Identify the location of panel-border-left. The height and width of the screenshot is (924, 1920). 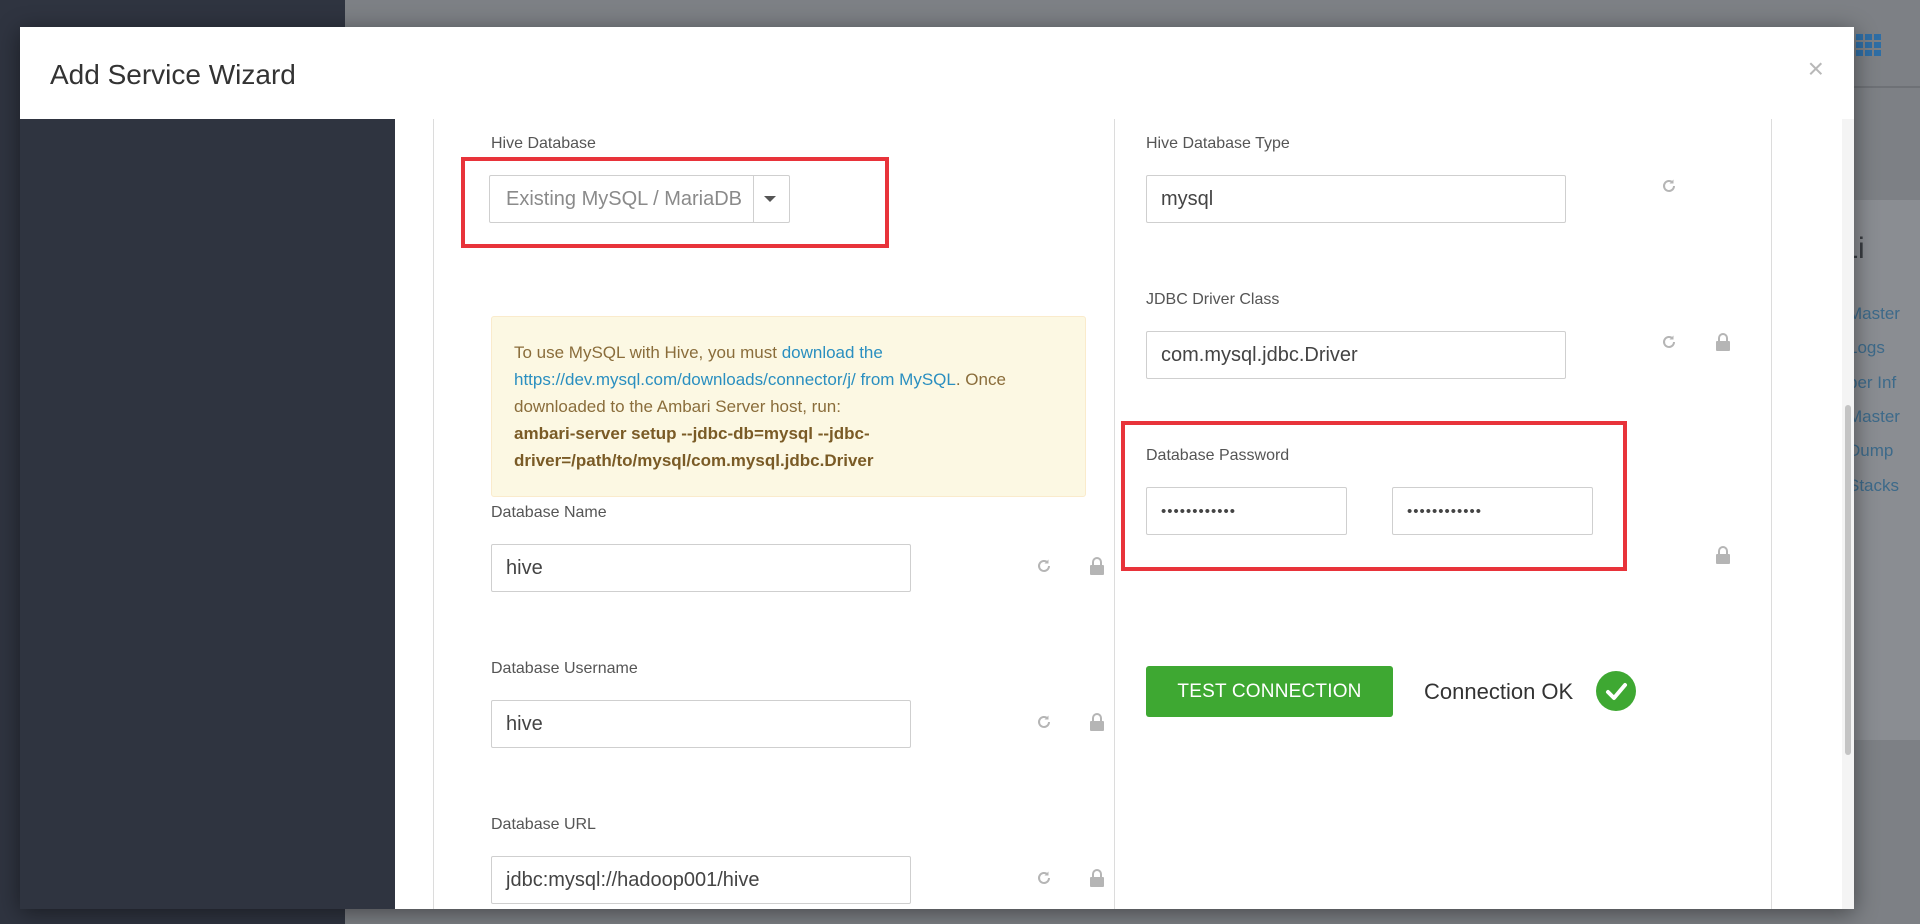
(433, 514).